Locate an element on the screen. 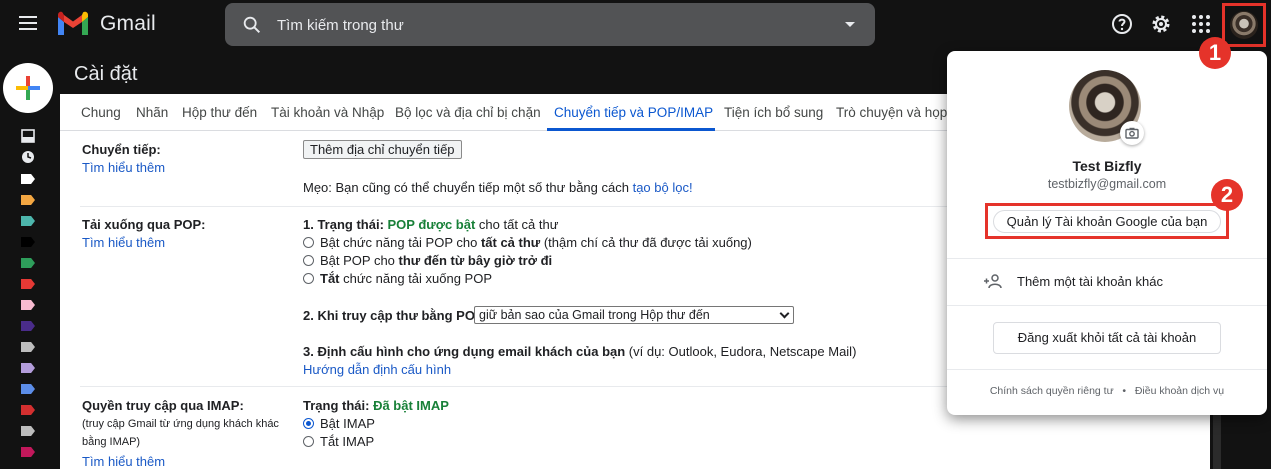 The image size is (1271, 469). gmail-logo is located at coordinates (73, 24).